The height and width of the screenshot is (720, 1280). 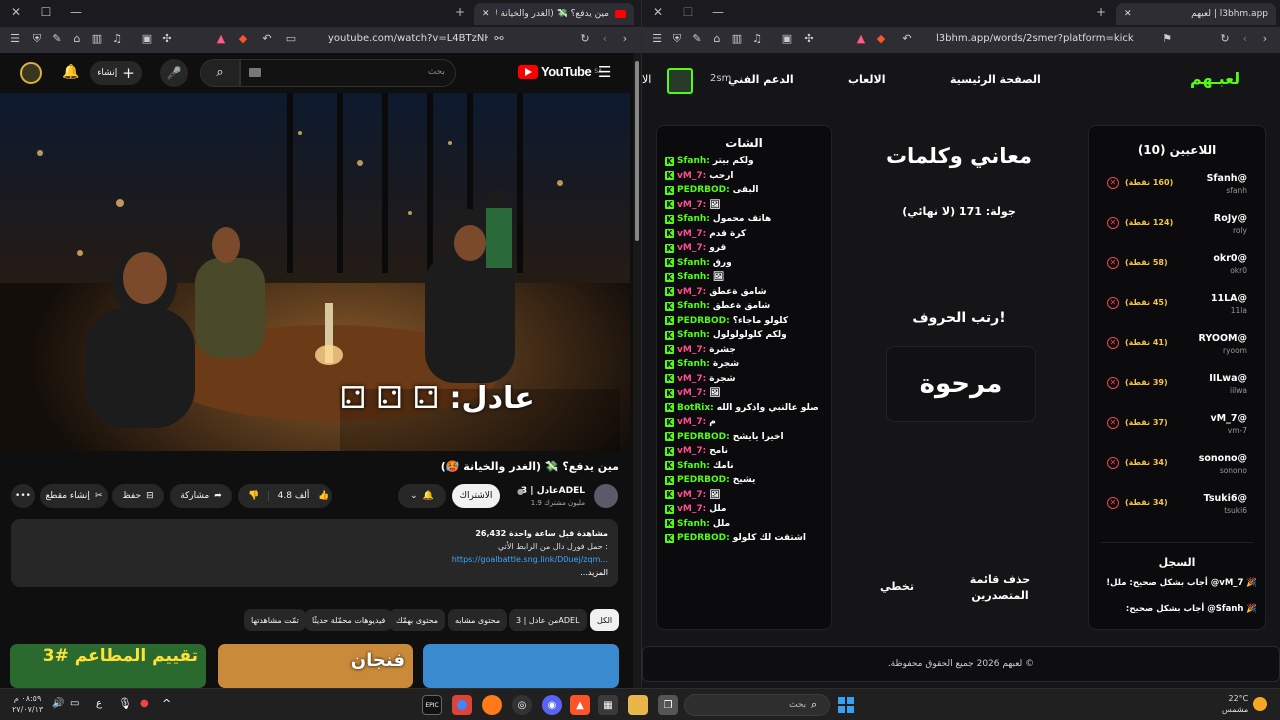 I want to click on video-thumbnail, so click(x=521, y=666).